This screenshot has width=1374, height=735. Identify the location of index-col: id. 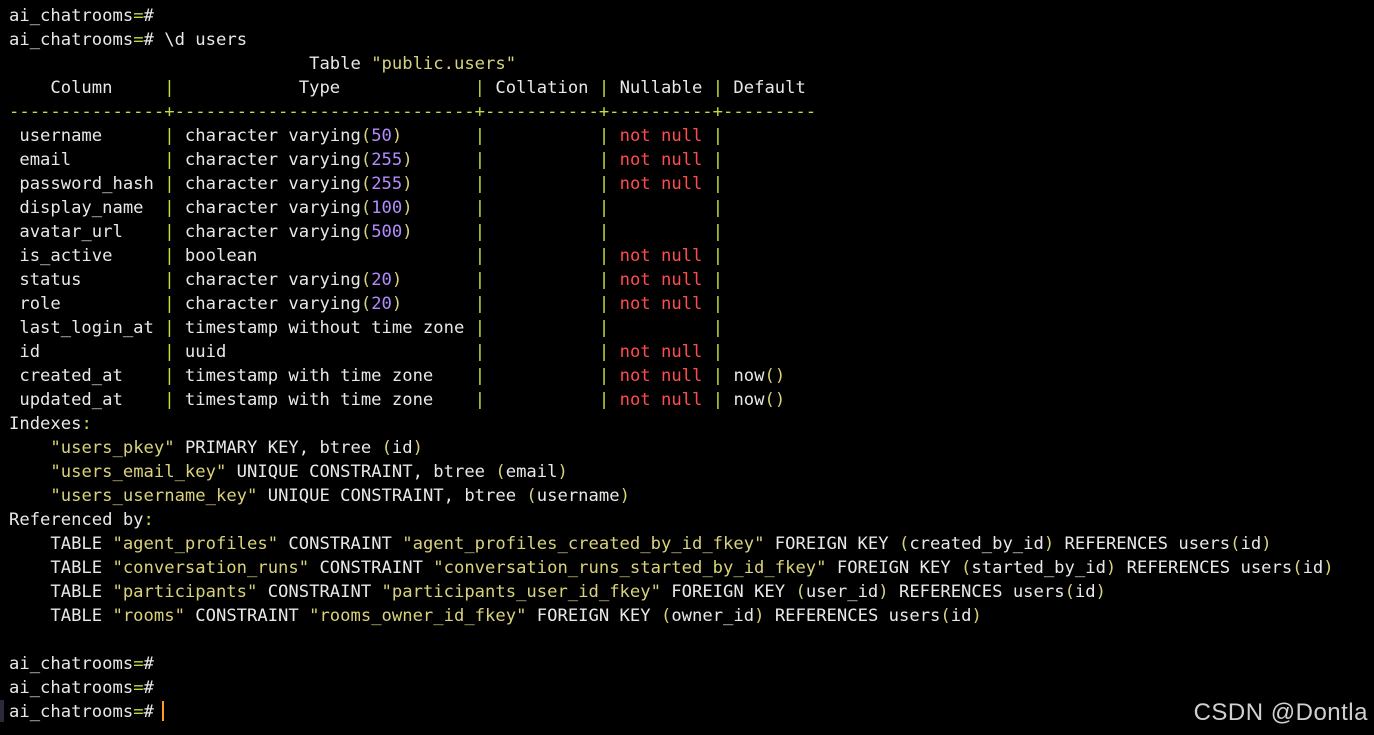
(402, 448).